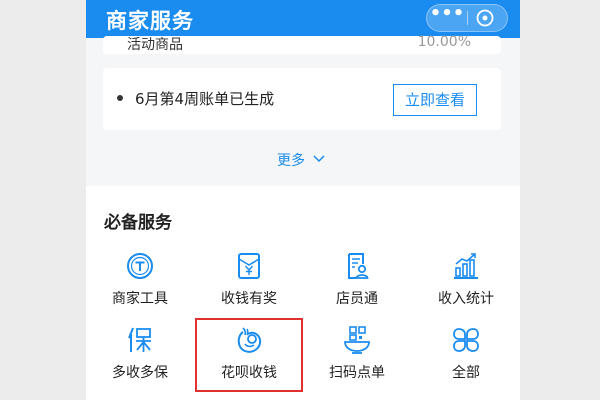 This screenshot has width=600, height=400. What do you see at coordinates (319, 159) in the screenshot?
I see `chevron-down-icon` at bounding box center [319, 159].